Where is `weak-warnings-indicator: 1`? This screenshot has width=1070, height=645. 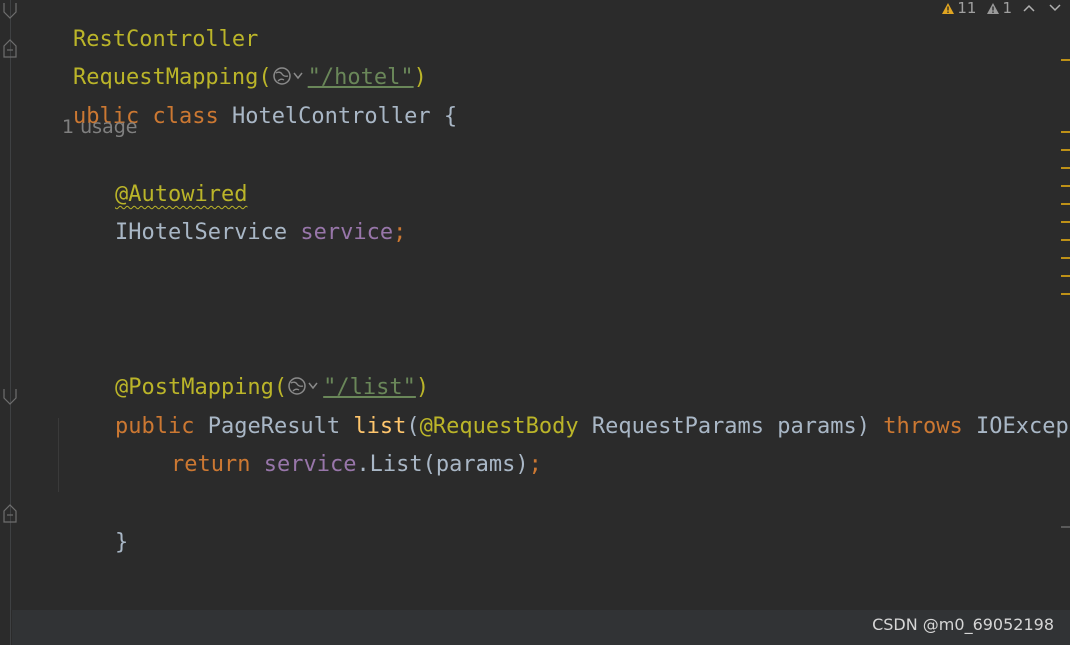 weak-warnings-indicator: 1 is located at coordinates (999, 8).